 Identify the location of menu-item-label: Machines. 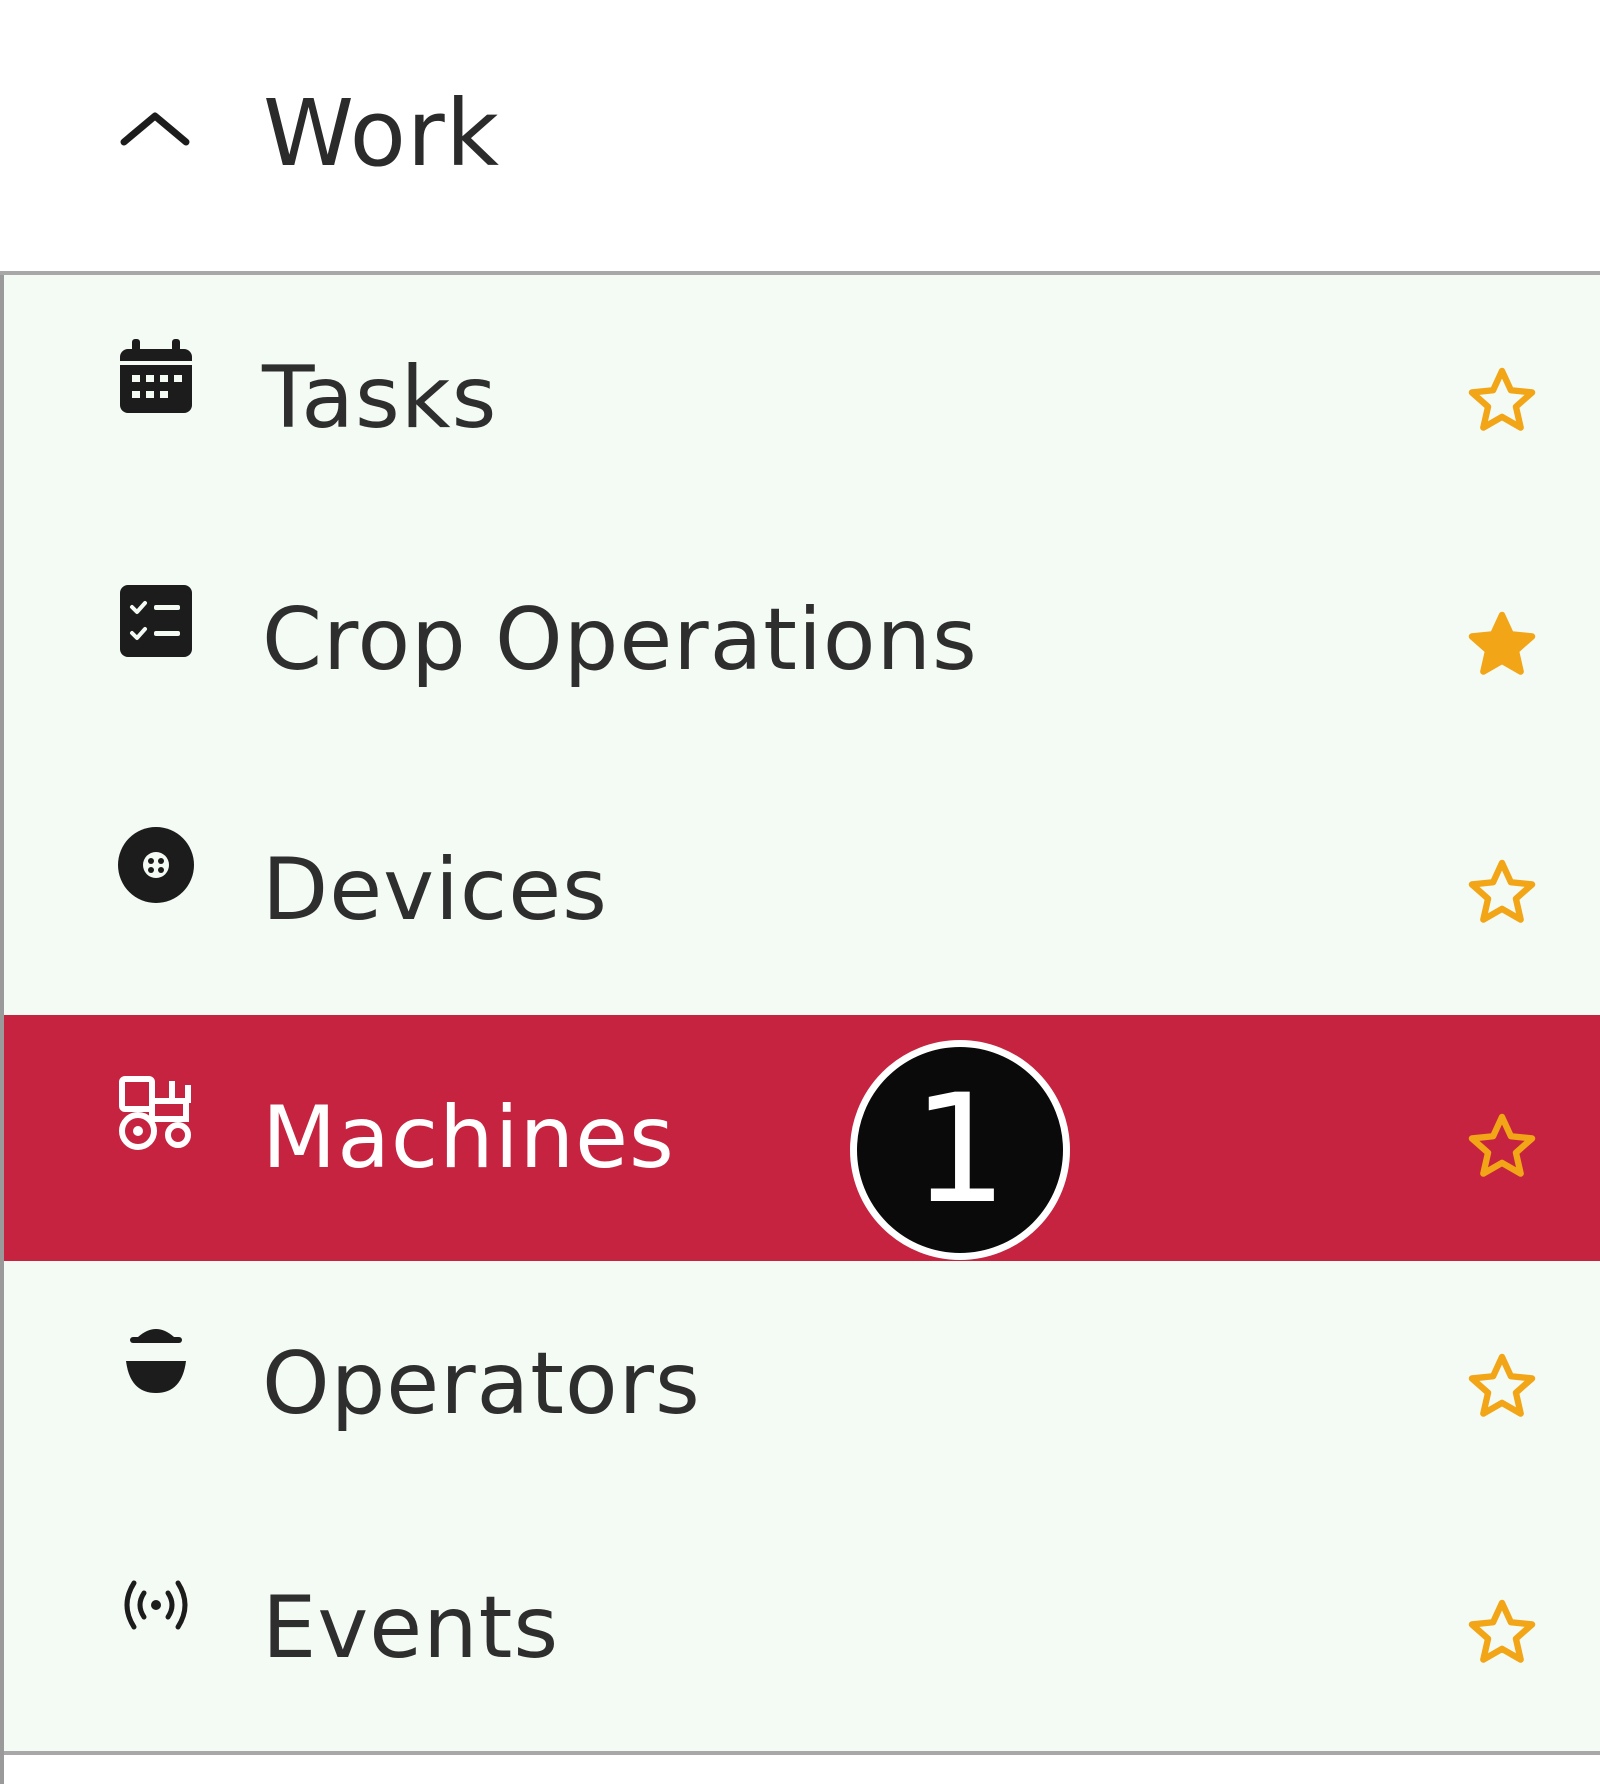
(468, 1138).